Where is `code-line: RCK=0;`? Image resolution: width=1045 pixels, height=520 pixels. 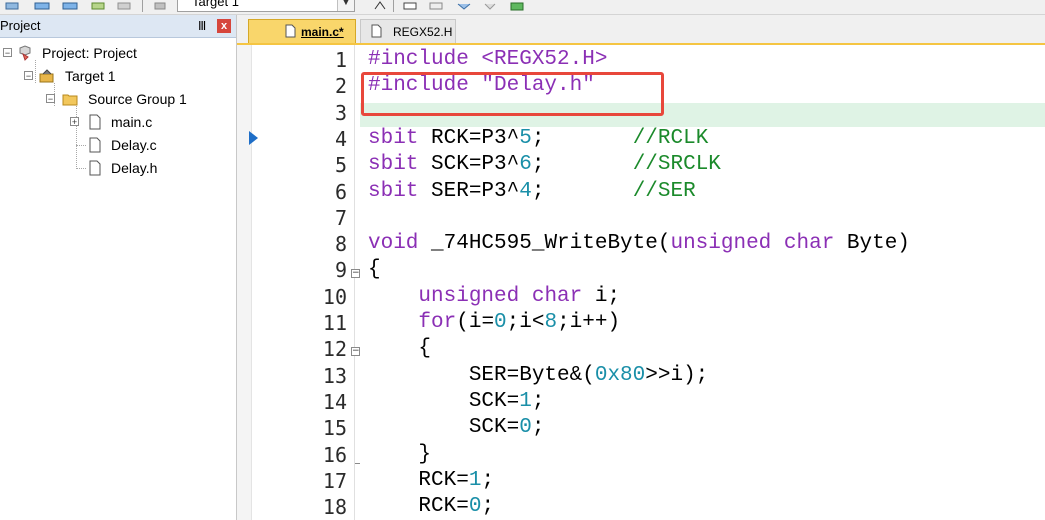 code-line: RCK=0; is located at coordinates (431, 507).